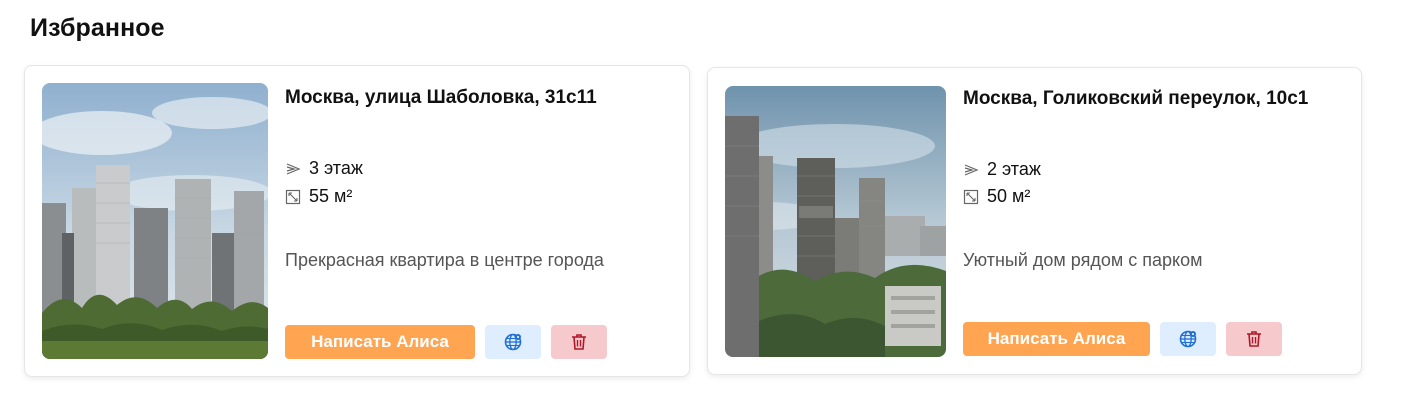 This screenshot has height=416, width=1408. Describe the element at coordinates (336, 168) in the screenshot. I see `floor-value: 3 этаж` at that location.